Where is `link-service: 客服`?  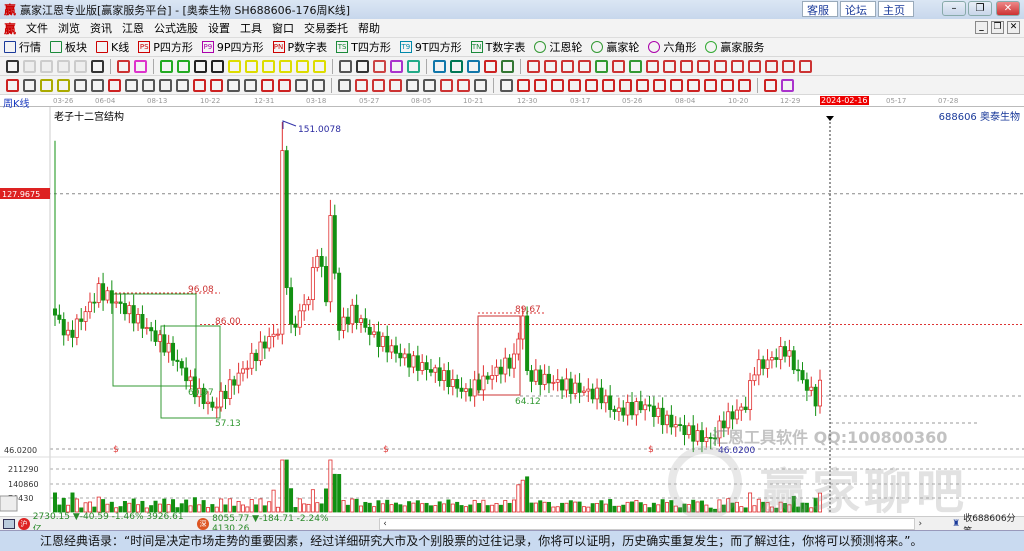 link-service: 客服 is located at coordinates (820, 9).